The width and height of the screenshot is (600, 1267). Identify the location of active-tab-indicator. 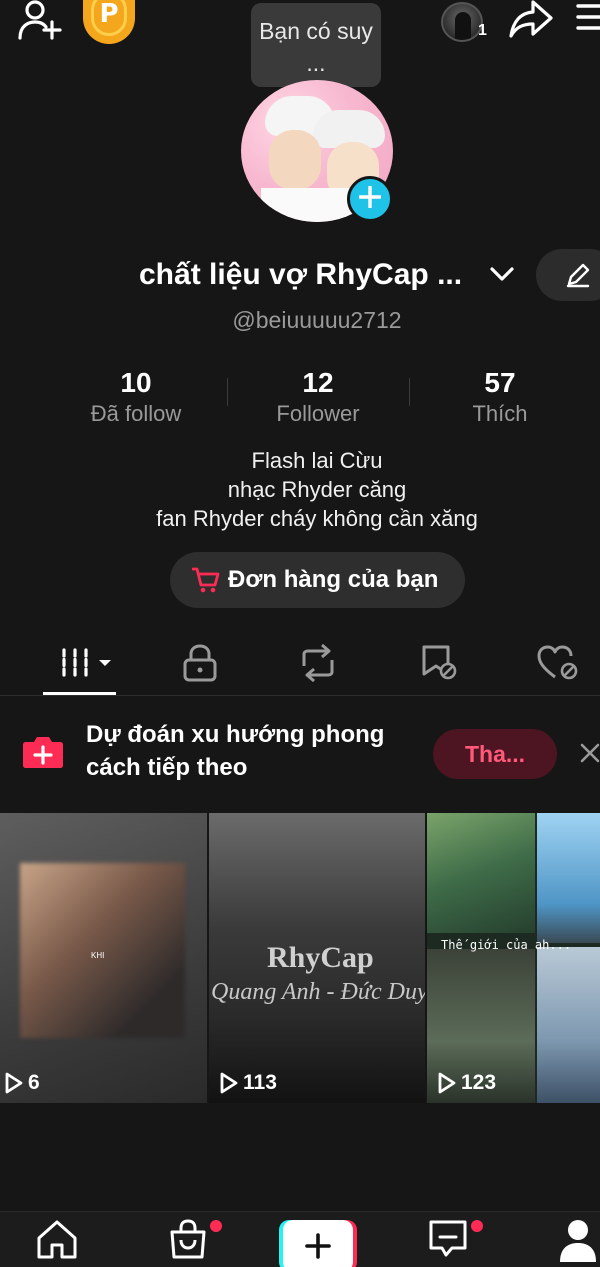
(79, 693).